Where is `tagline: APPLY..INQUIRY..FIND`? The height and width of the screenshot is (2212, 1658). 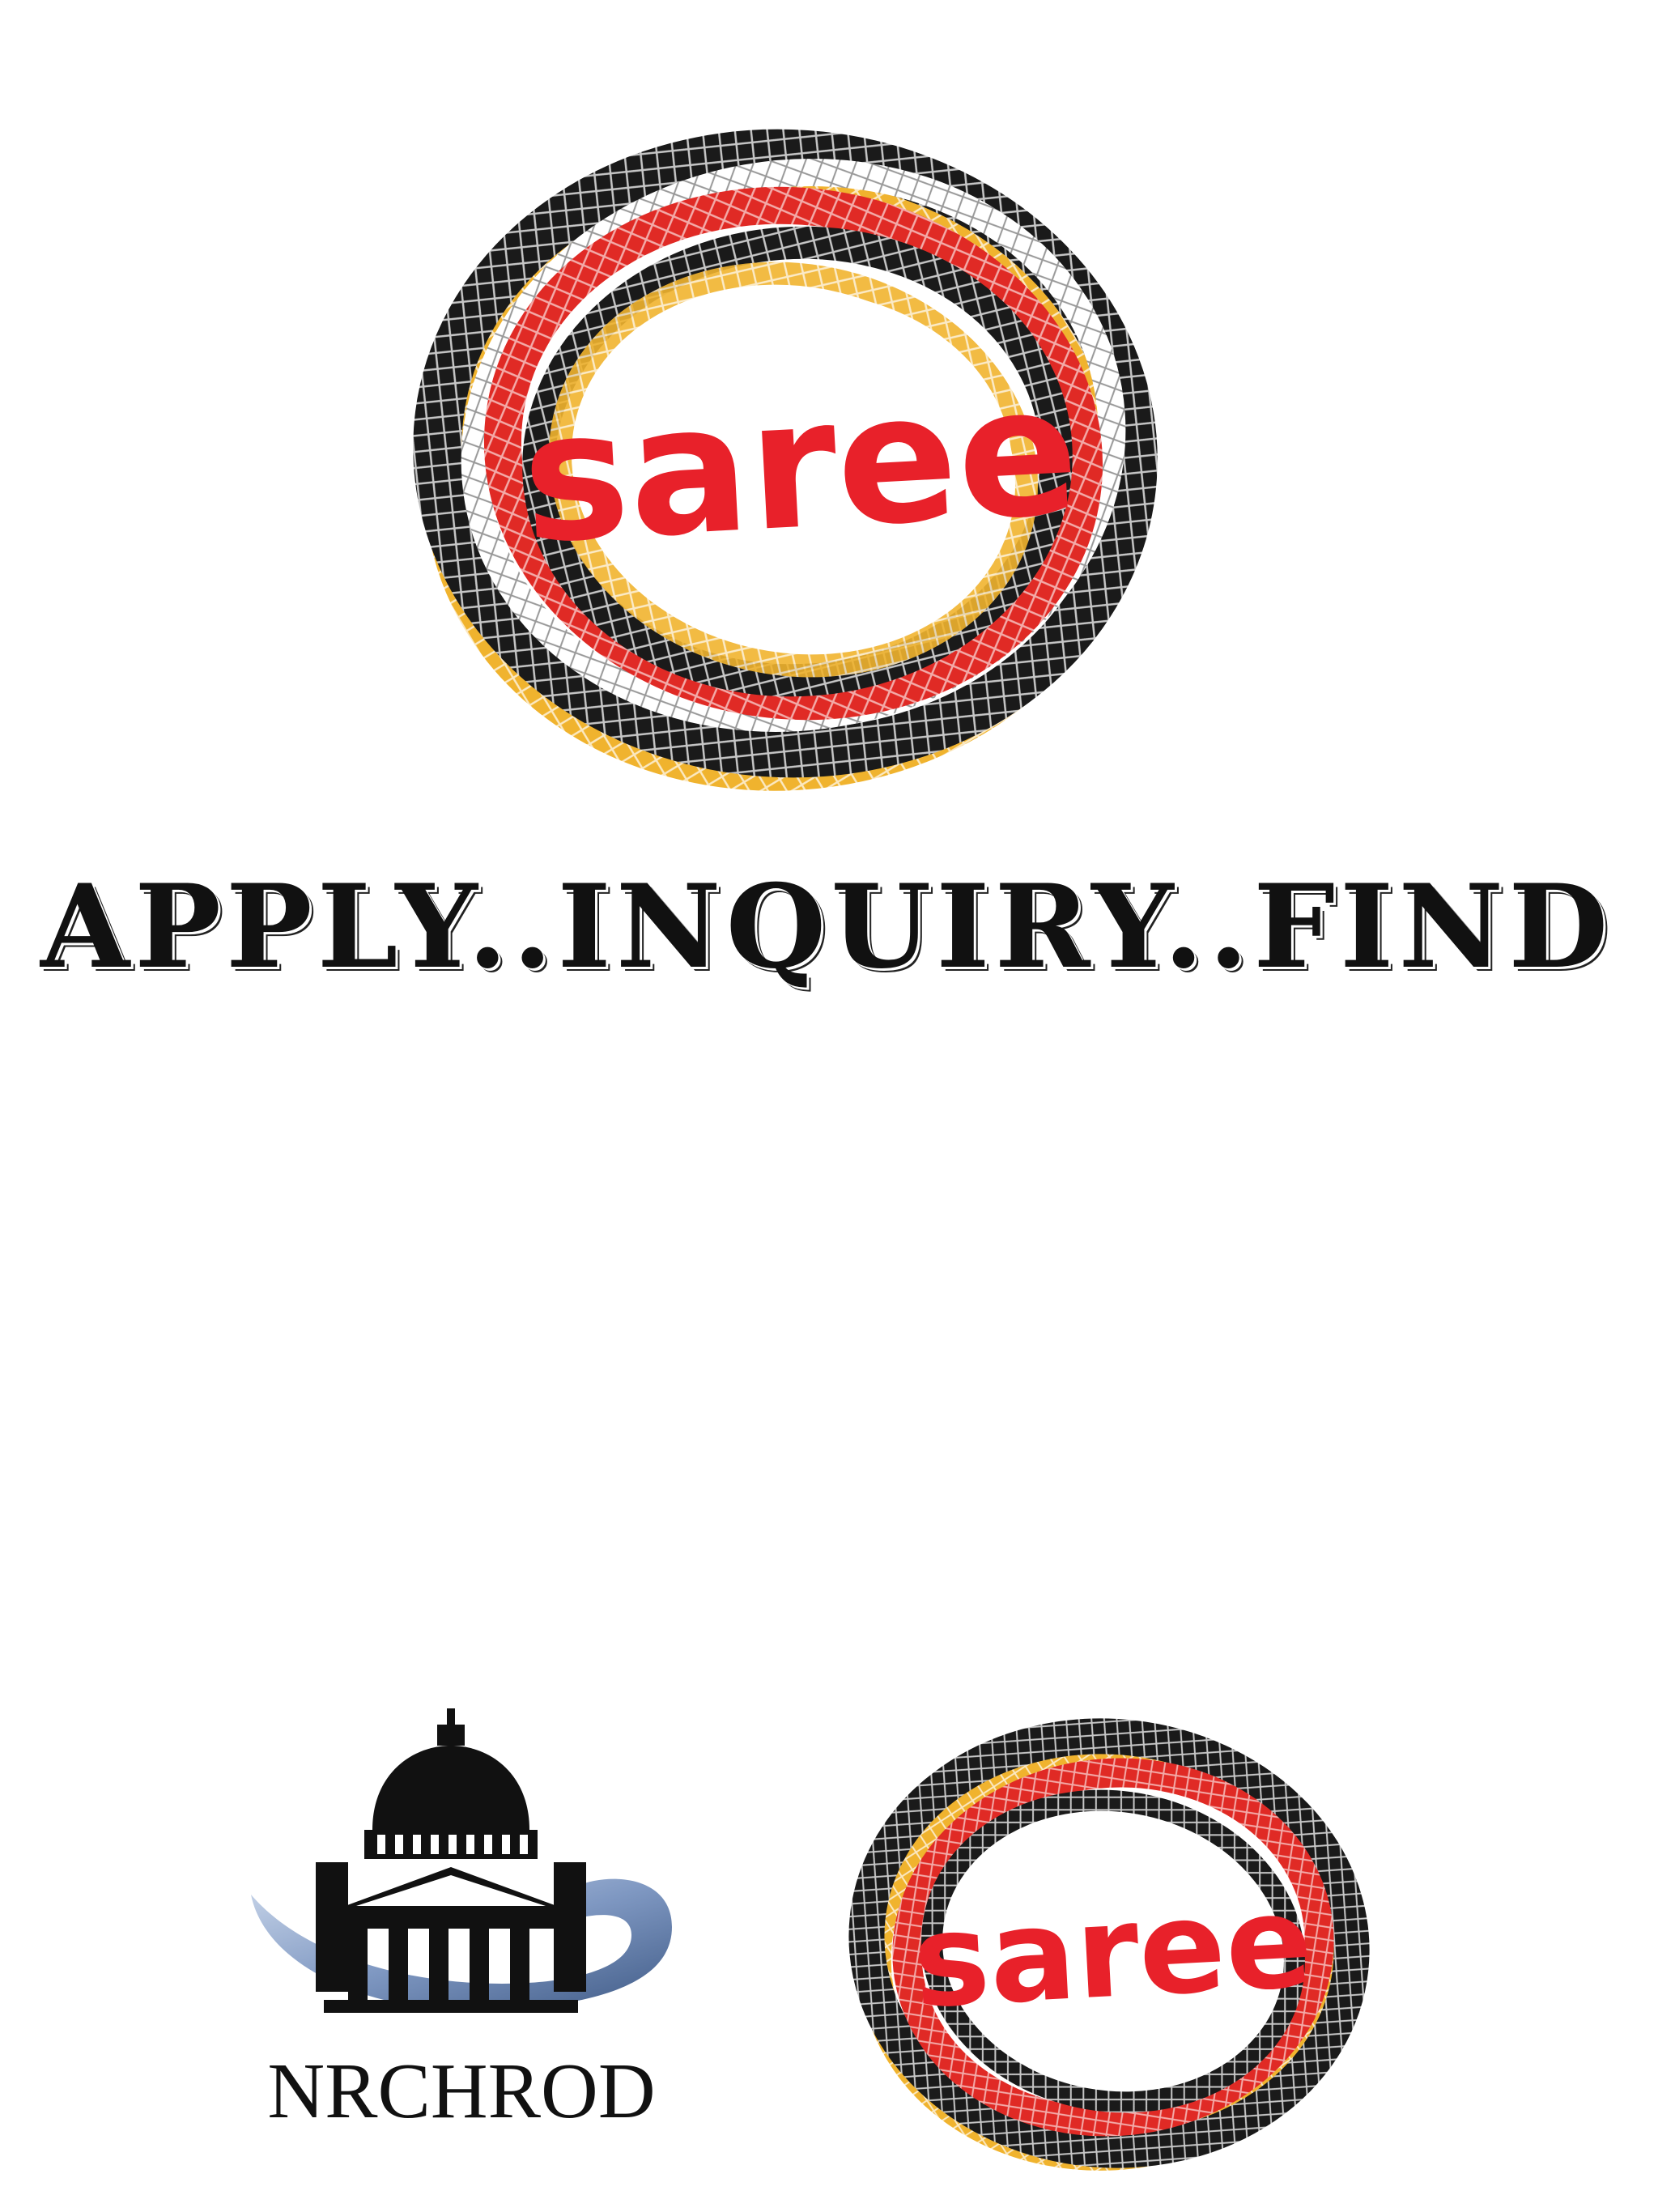
tagline: APPLY..INQUIRY..FIND is located at coordinates (826, 927).